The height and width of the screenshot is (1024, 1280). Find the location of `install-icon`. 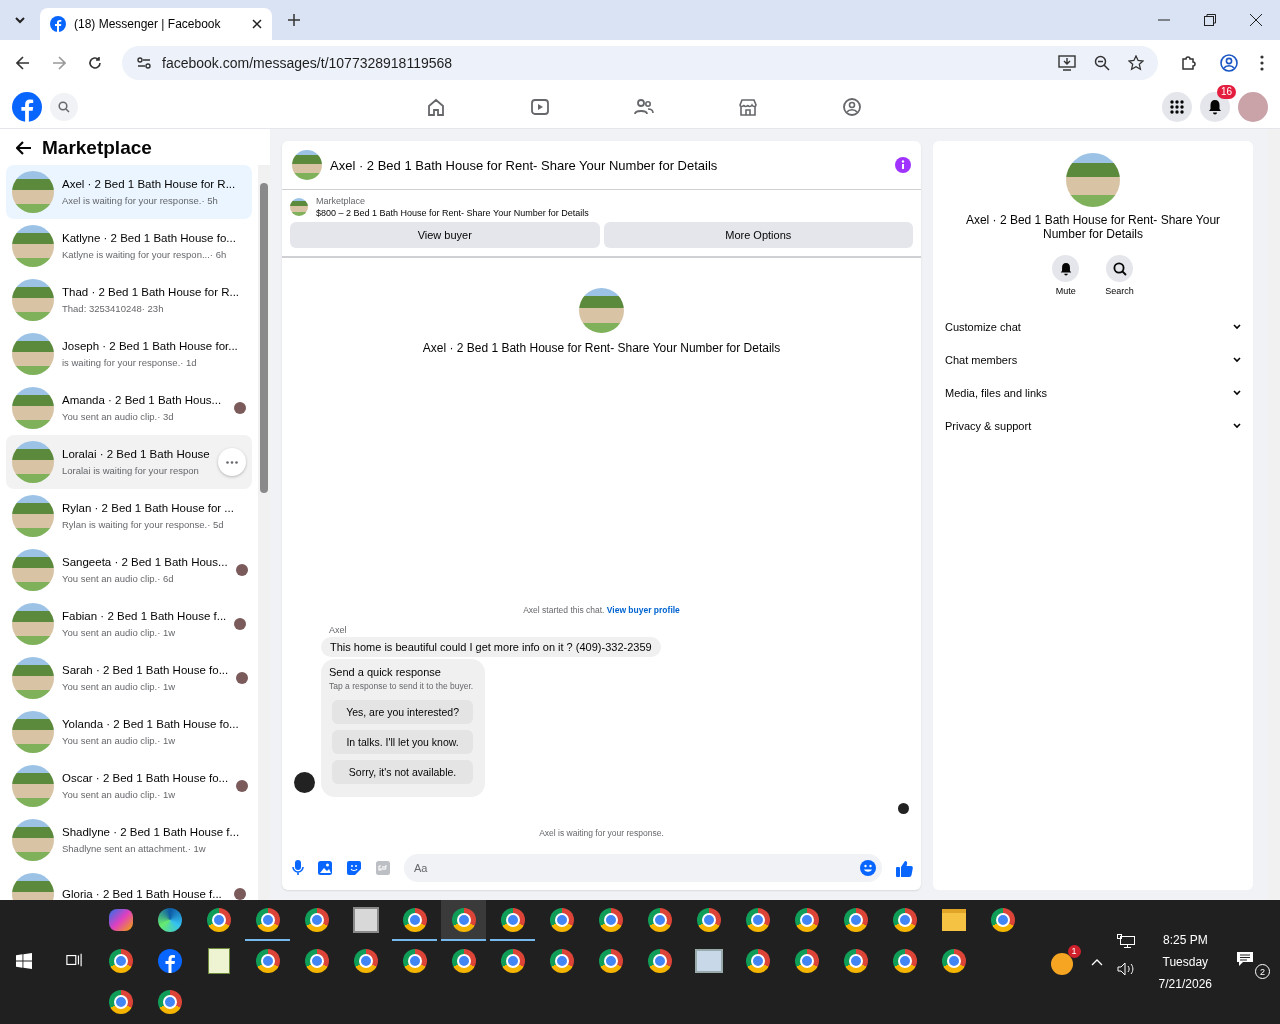

install-icon is located at coordinates (1067, 63).